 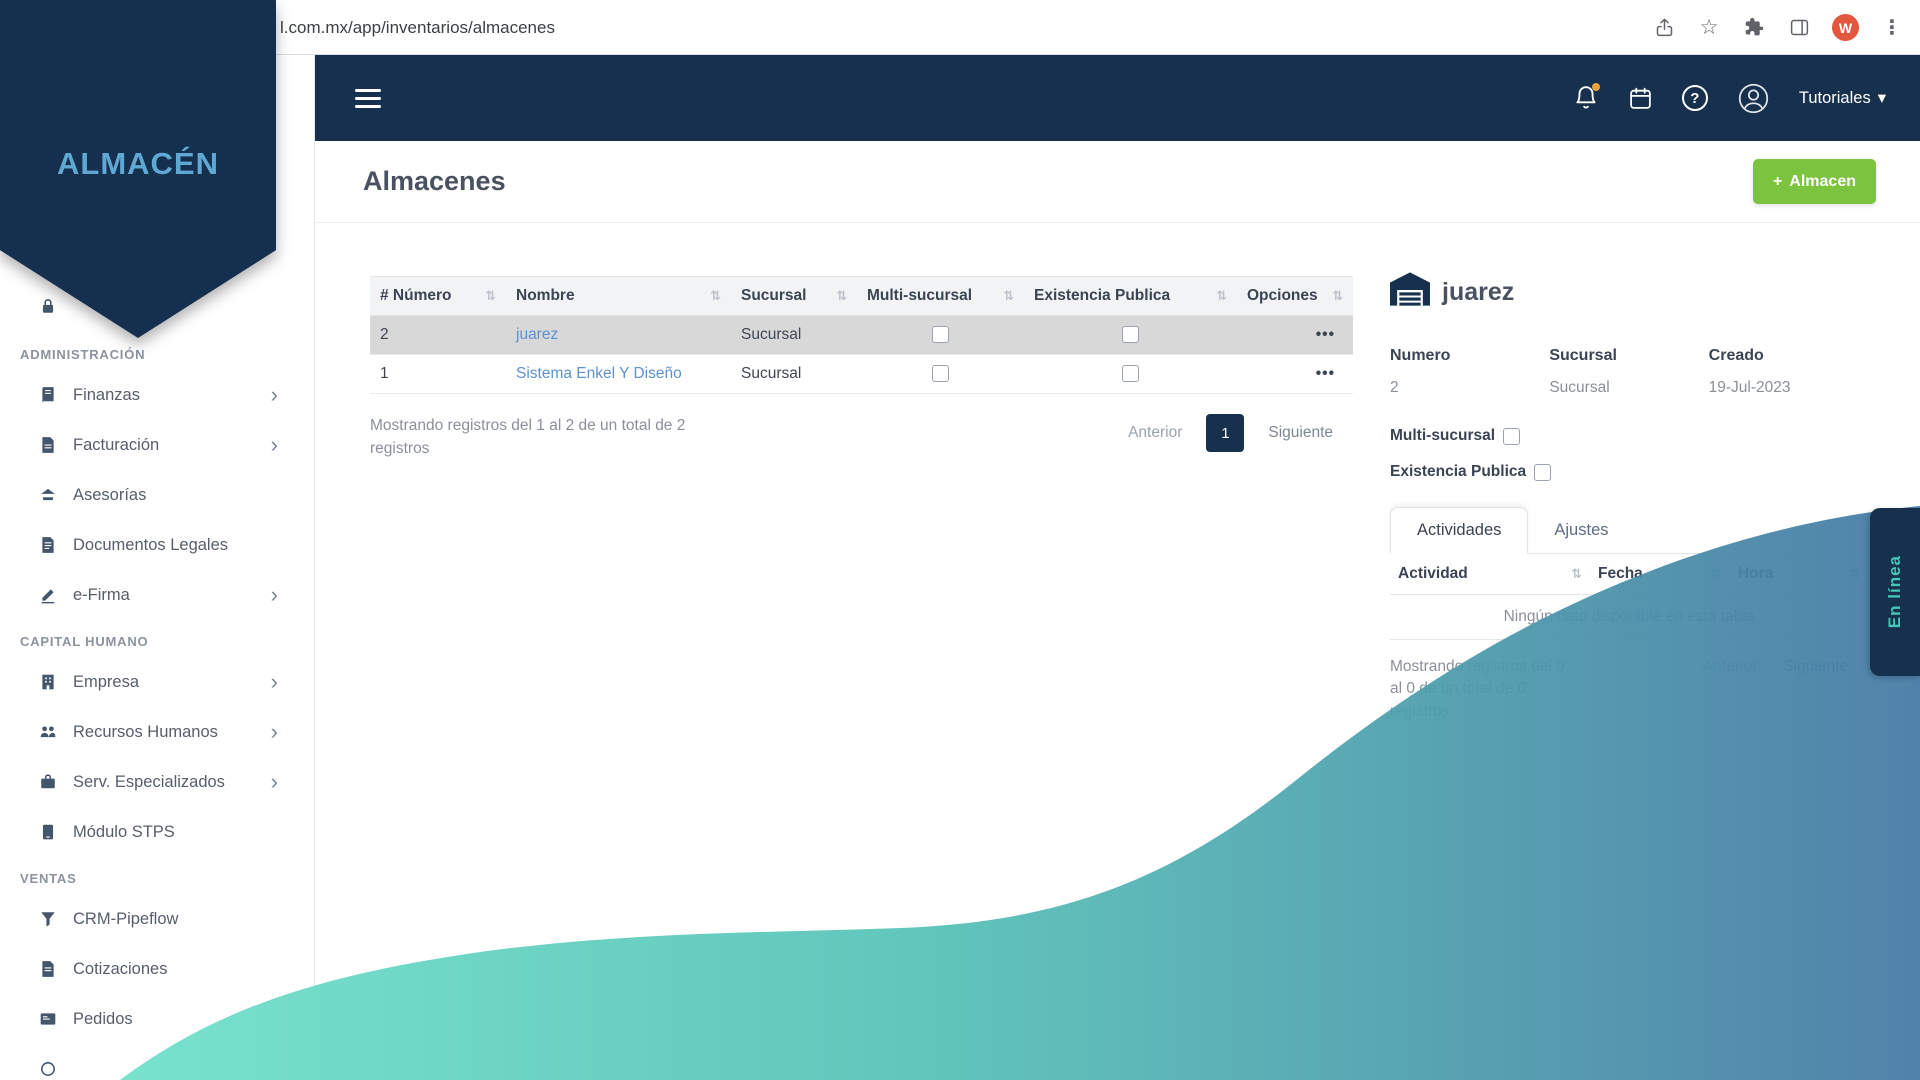 I want to click on table-row: 1 Sistema Enkel Y Diseño Sucursal •••, so click(x=861, y=374).